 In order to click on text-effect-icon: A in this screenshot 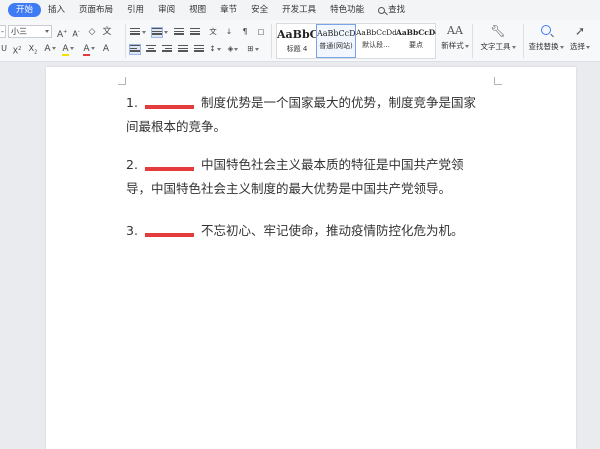, I will do `click(47, 49)`.